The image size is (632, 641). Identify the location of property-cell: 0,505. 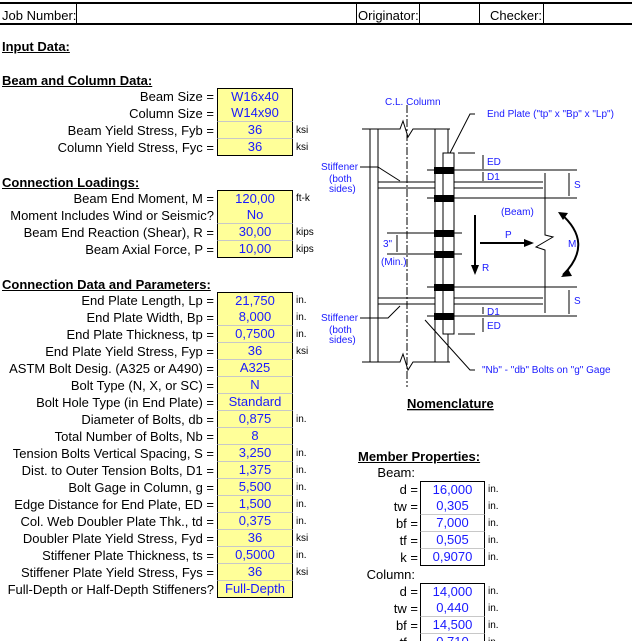
(452, 540).